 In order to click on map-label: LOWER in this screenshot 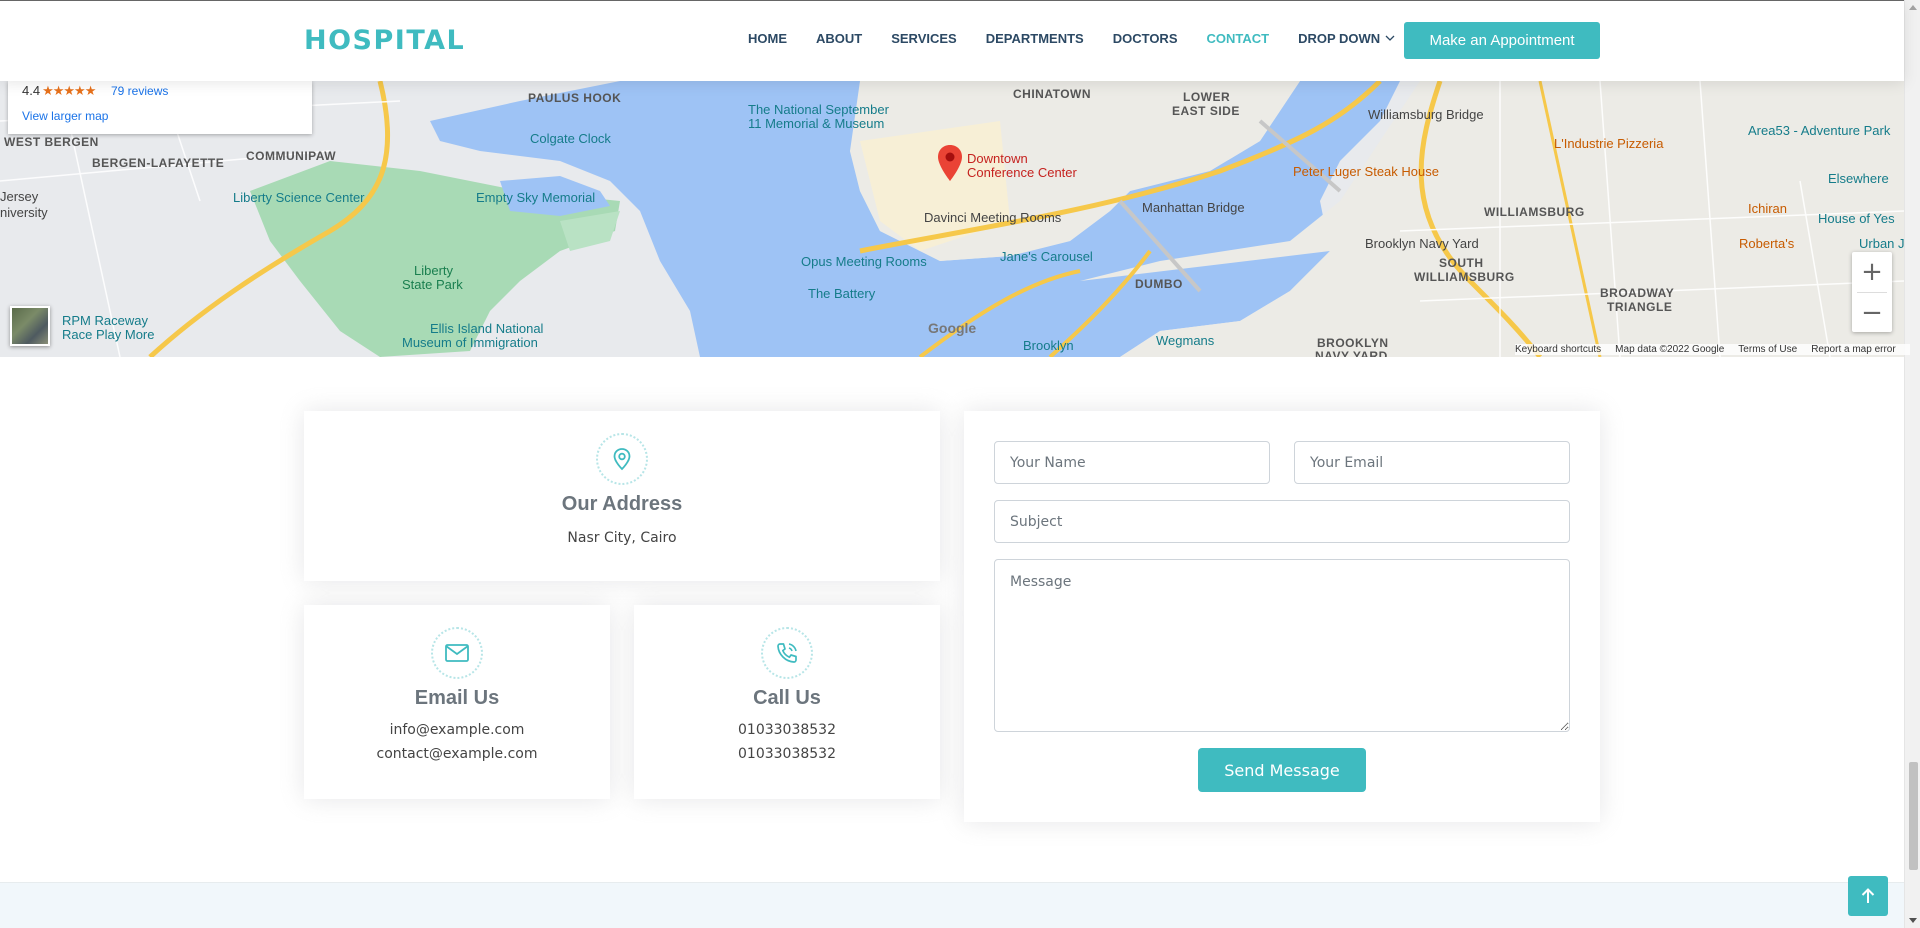, I will do `click(1207, 97)`.